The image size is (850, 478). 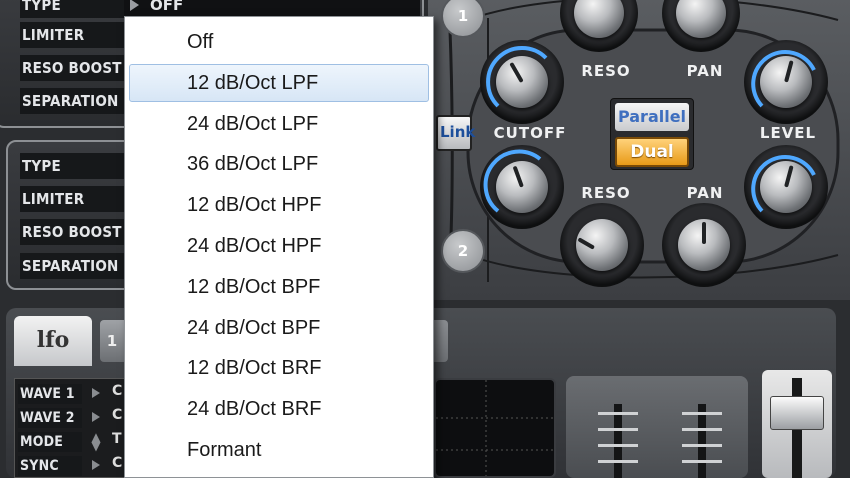 I want to click on menu-item: 24 dB/Oct LPF, so click(x=279, y=124).